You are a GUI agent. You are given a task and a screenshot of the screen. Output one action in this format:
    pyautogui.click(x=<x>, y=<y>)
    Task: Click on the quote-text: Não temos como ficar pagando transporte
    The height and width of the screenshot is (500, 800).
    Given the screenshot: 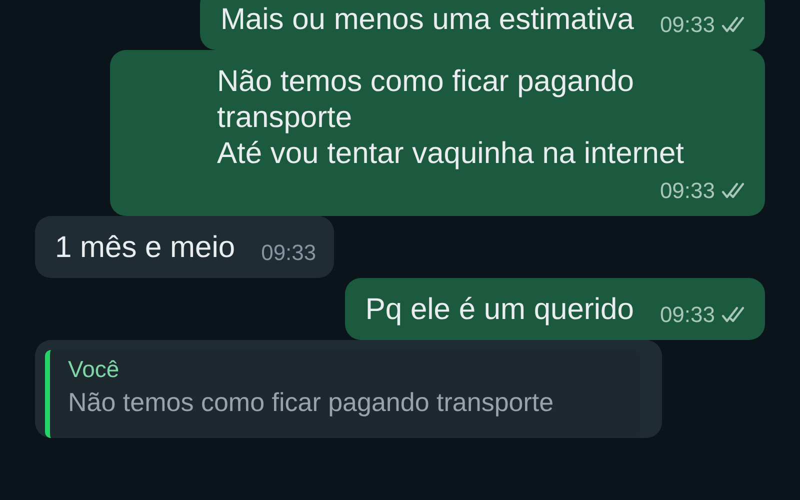 What is the action you would take?
    pyautogui.click(x=311, y=402)
    